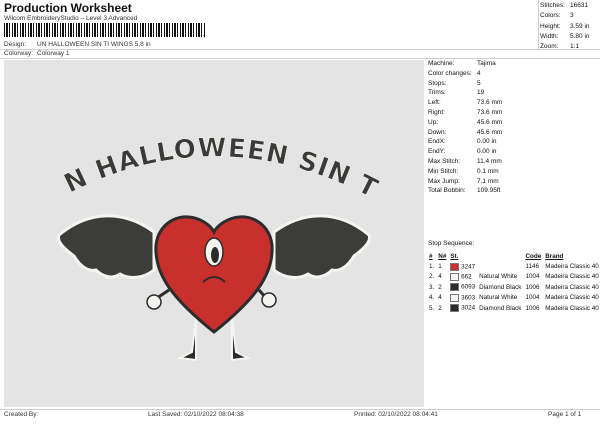 Image resolution: width=600 pixels, height=424 pixels. What do you see at coordinates (322, 246) in the screenshot?
I see `right-bat-wing` at bounding box center [322, 246].